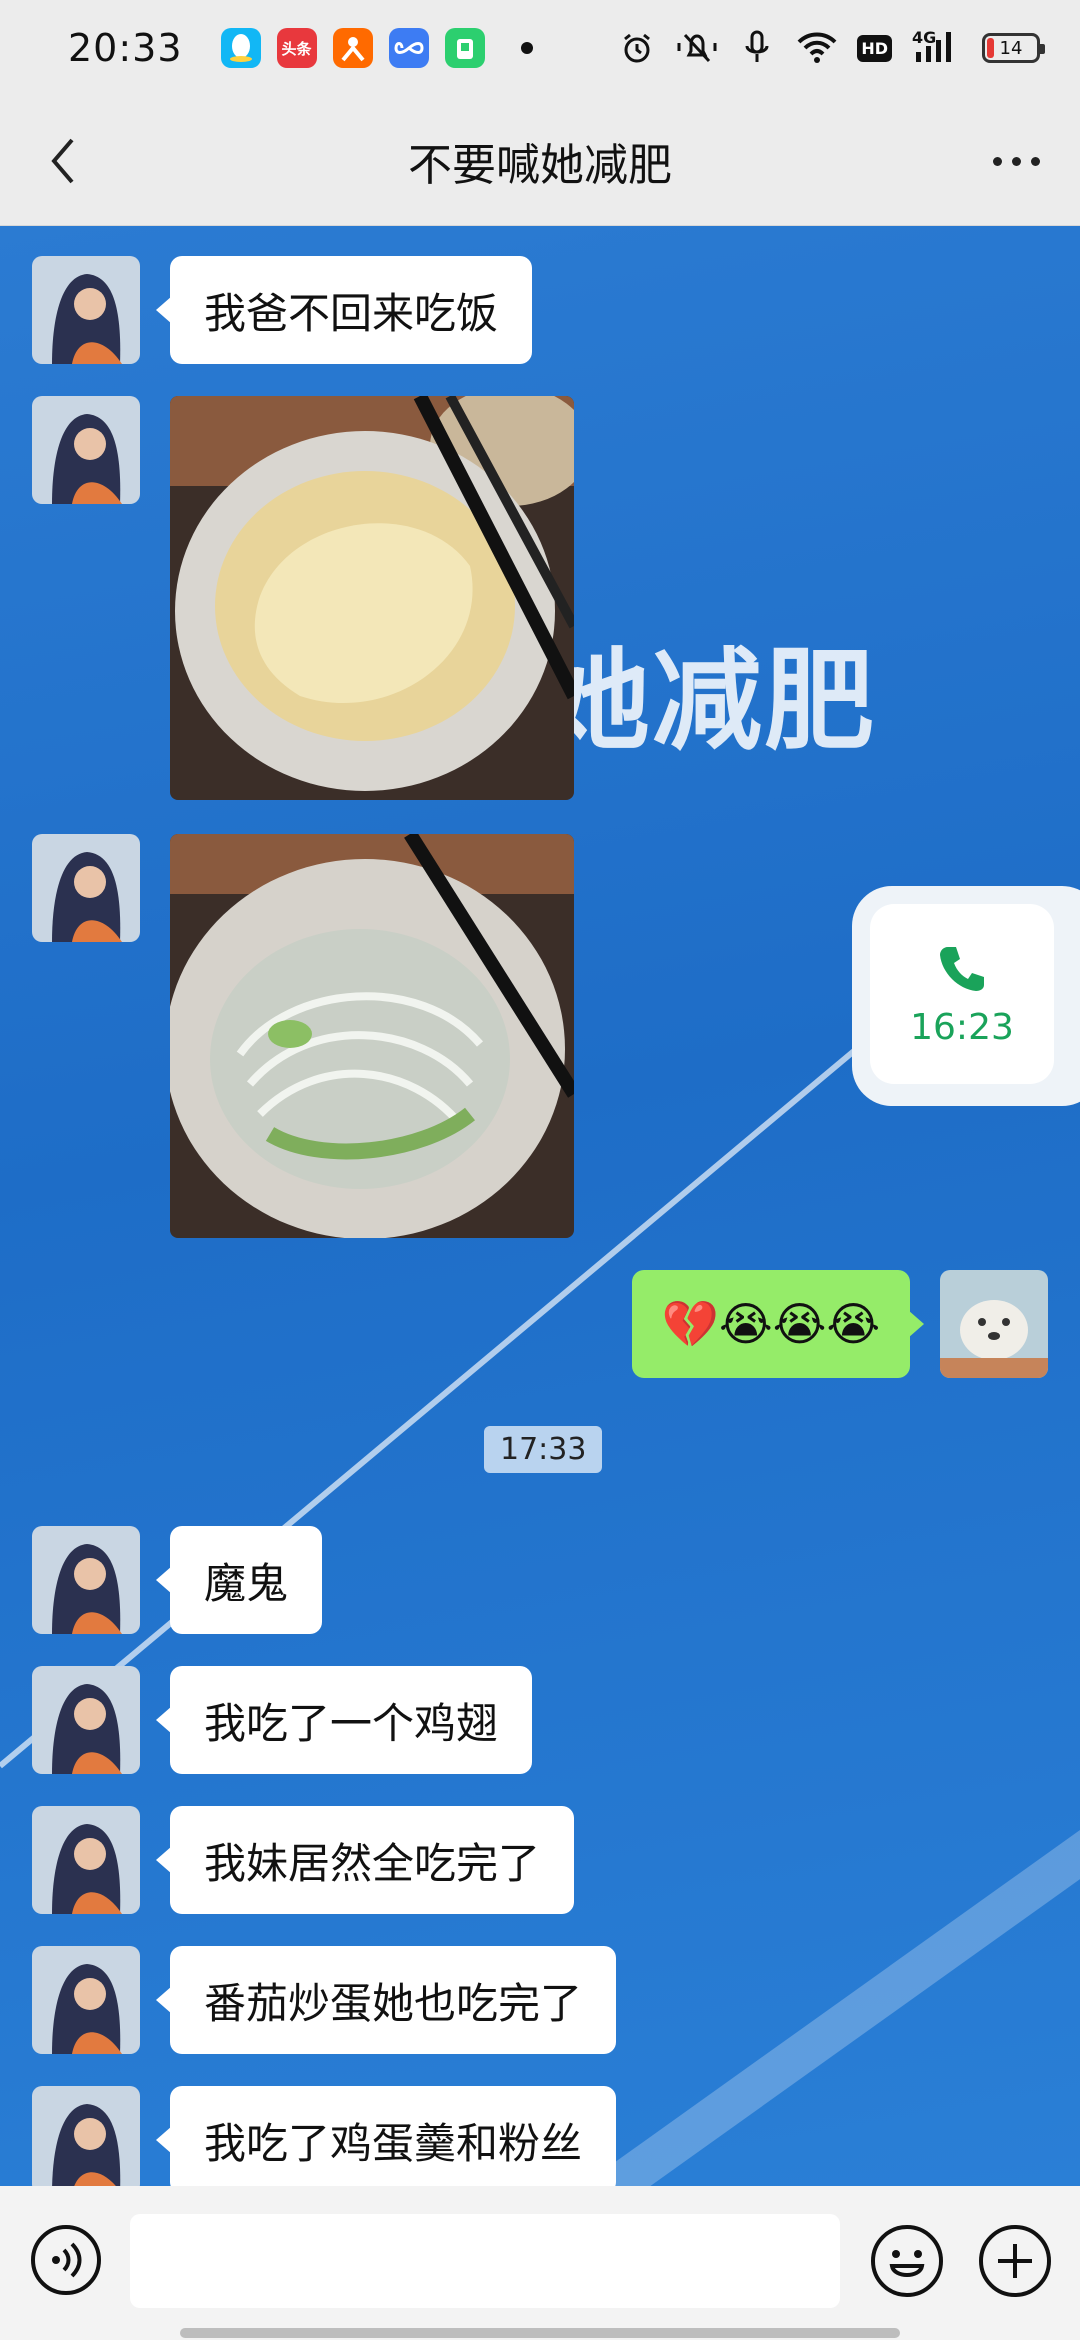  What do you see at coordinates (246, 1583) in the screenshot?
I see `message-text: 魔鬼` at bounding box center [246, 1583].